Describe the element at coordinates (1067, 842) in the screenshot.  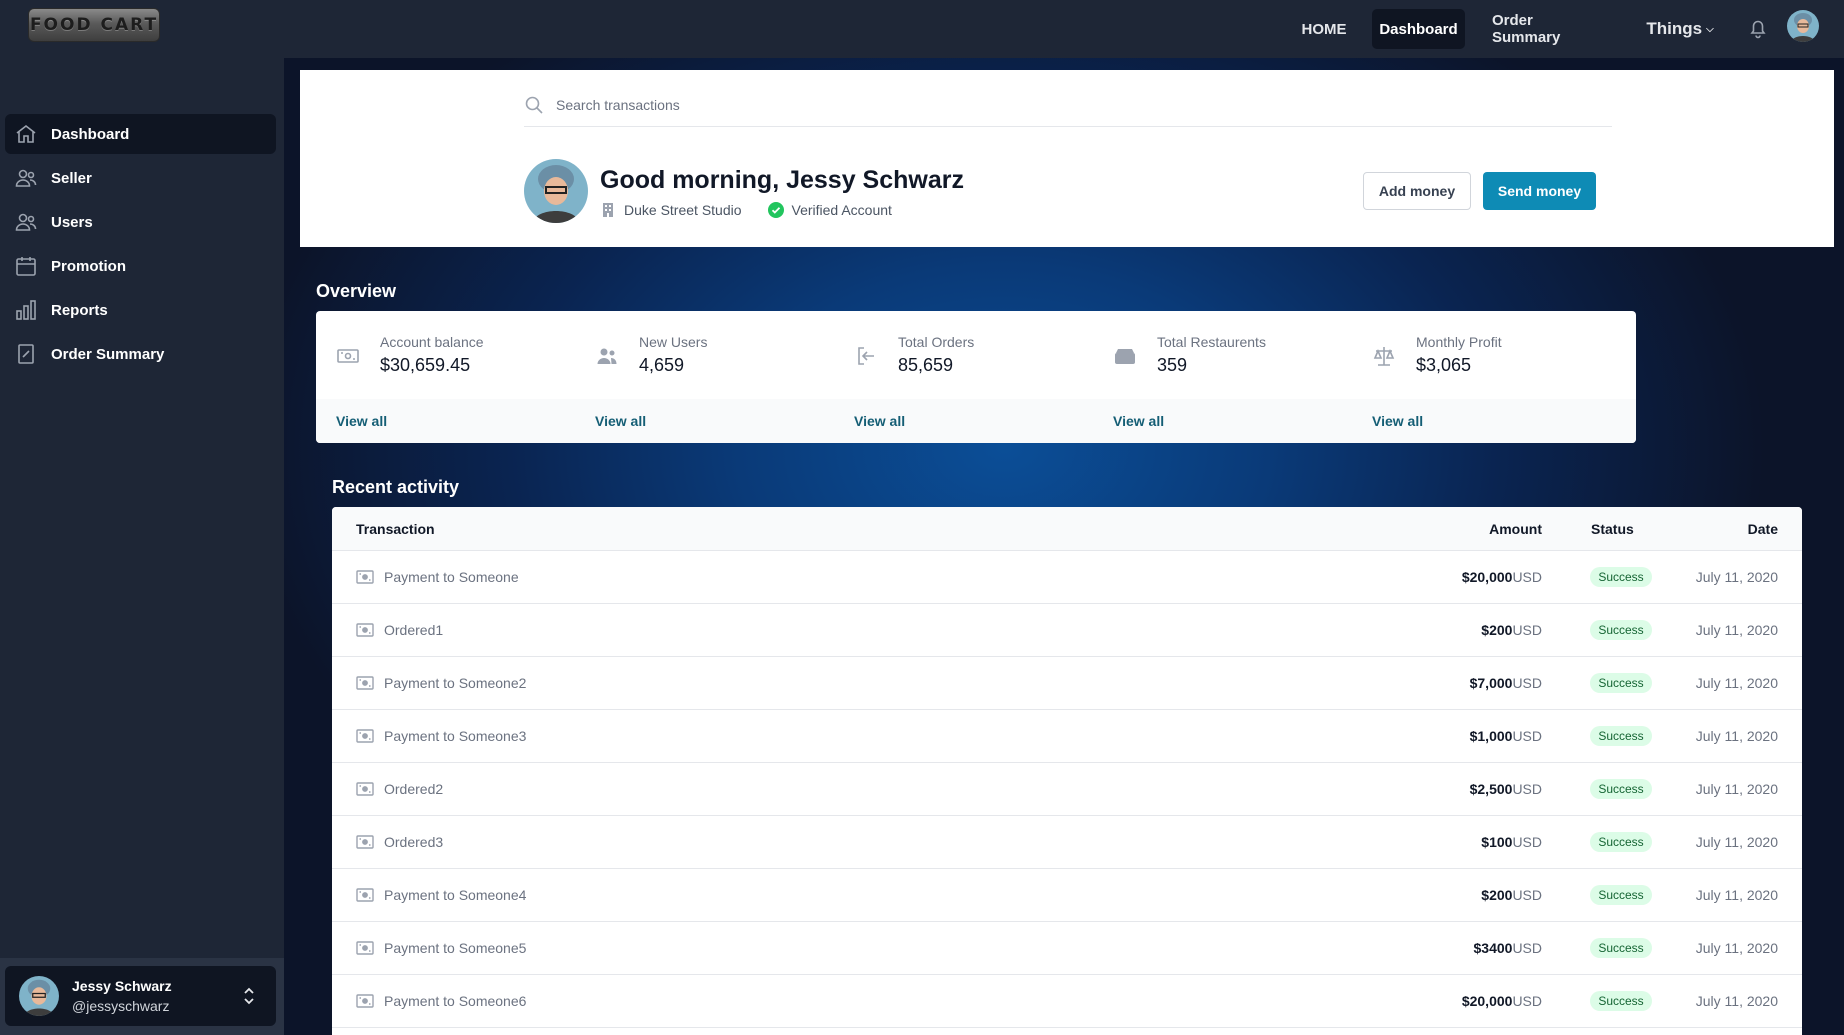
I see `table-row: Ordered3 $100USD Success July 11, 2020` at that location.